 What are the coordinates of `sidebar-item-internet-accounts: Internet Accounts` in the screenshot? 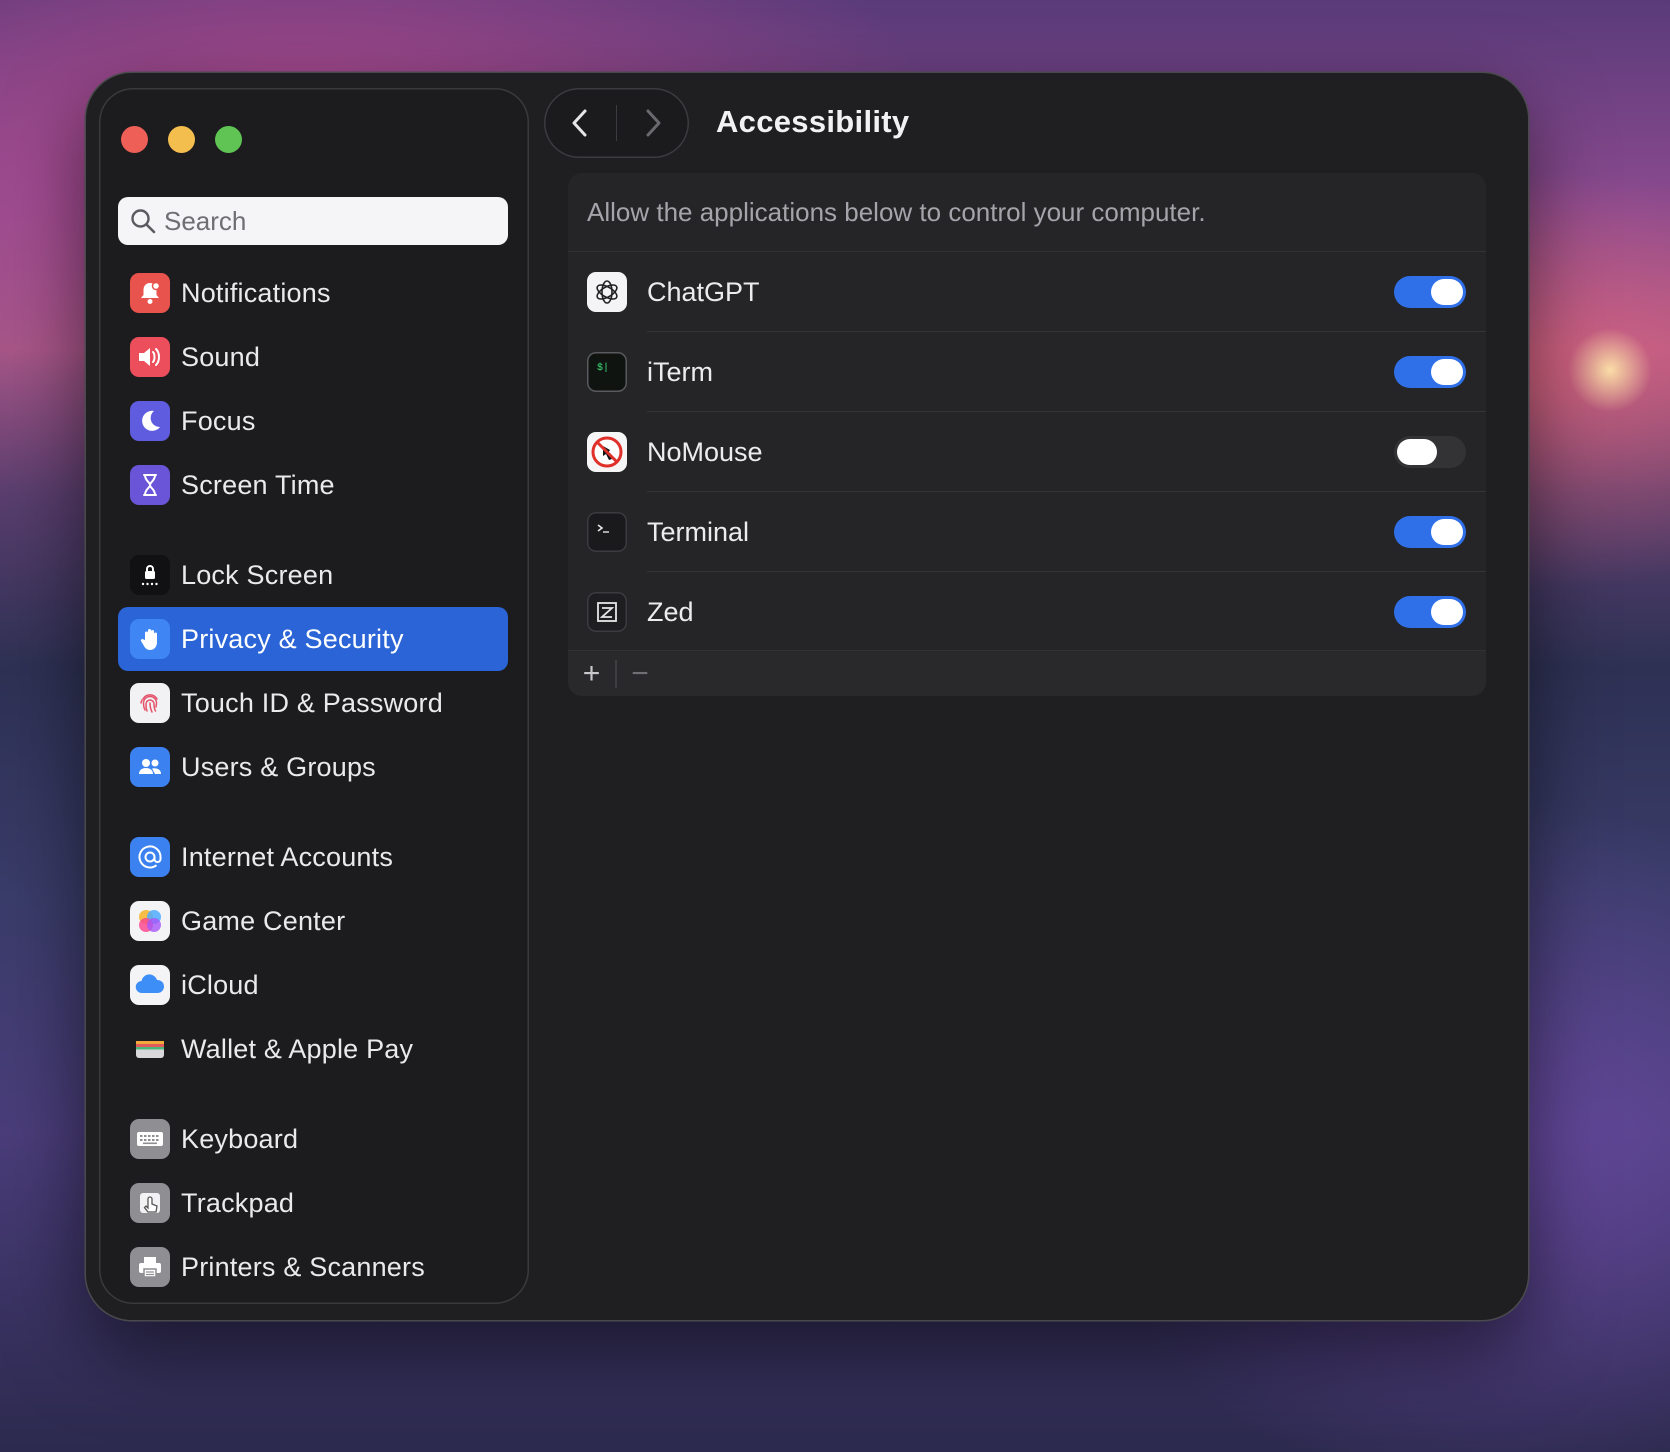 It's located at (313, 857).